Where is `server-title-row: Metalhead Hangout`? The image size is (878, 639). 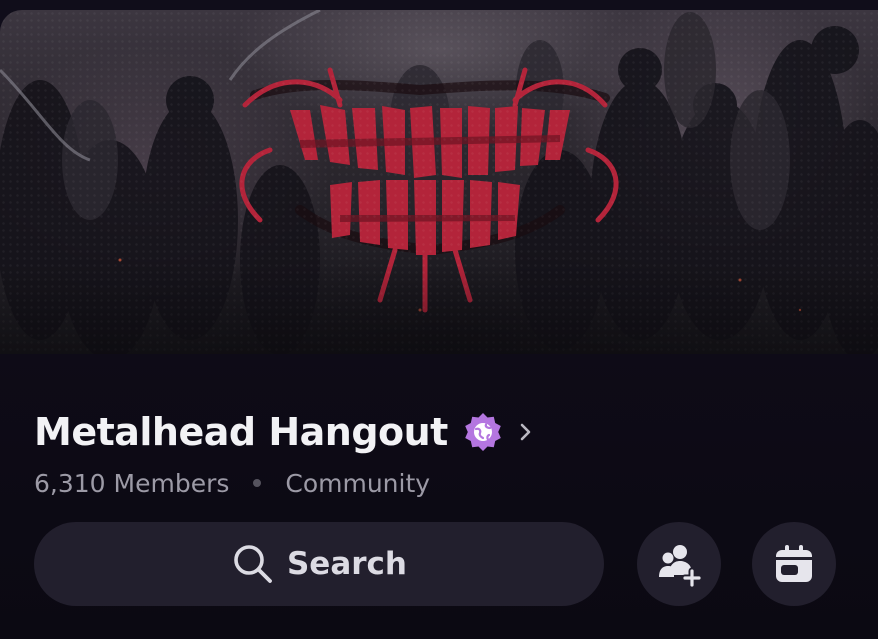
server-title-row: Metalhead Hangout is located at coordinates (284, 432).